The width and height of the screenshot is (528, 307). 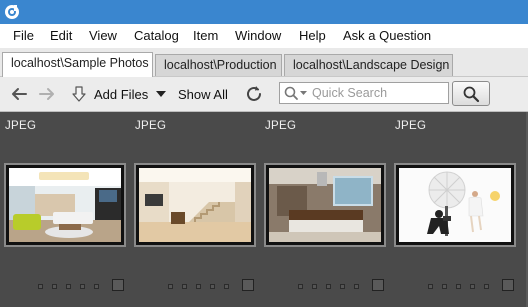 I want to click on staircase-interior-thumbnail, so click(x=195, y=205).